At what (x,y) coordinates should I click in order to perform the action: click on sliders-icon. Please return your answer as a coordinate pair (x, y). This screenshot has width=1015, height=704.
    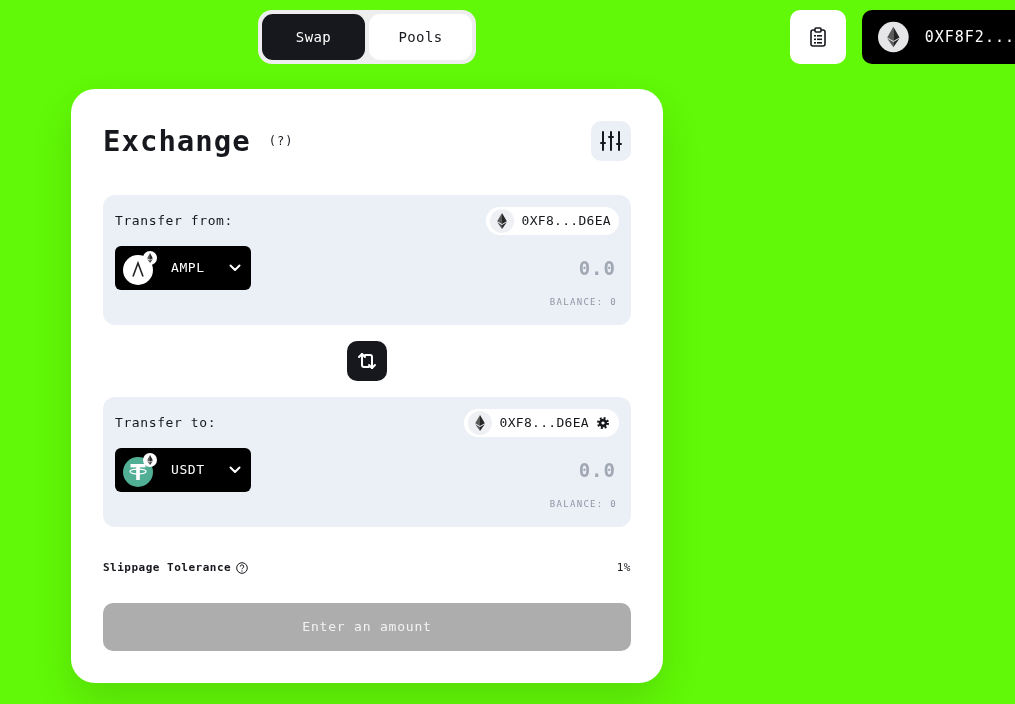
    Looking at the image, I should click on (611, 141).